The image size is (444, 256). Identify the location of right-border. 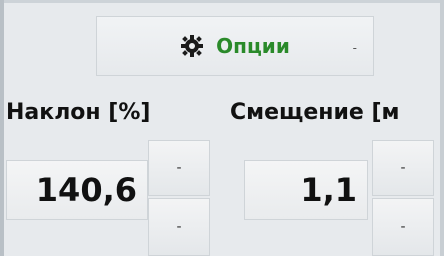
(442, 128).